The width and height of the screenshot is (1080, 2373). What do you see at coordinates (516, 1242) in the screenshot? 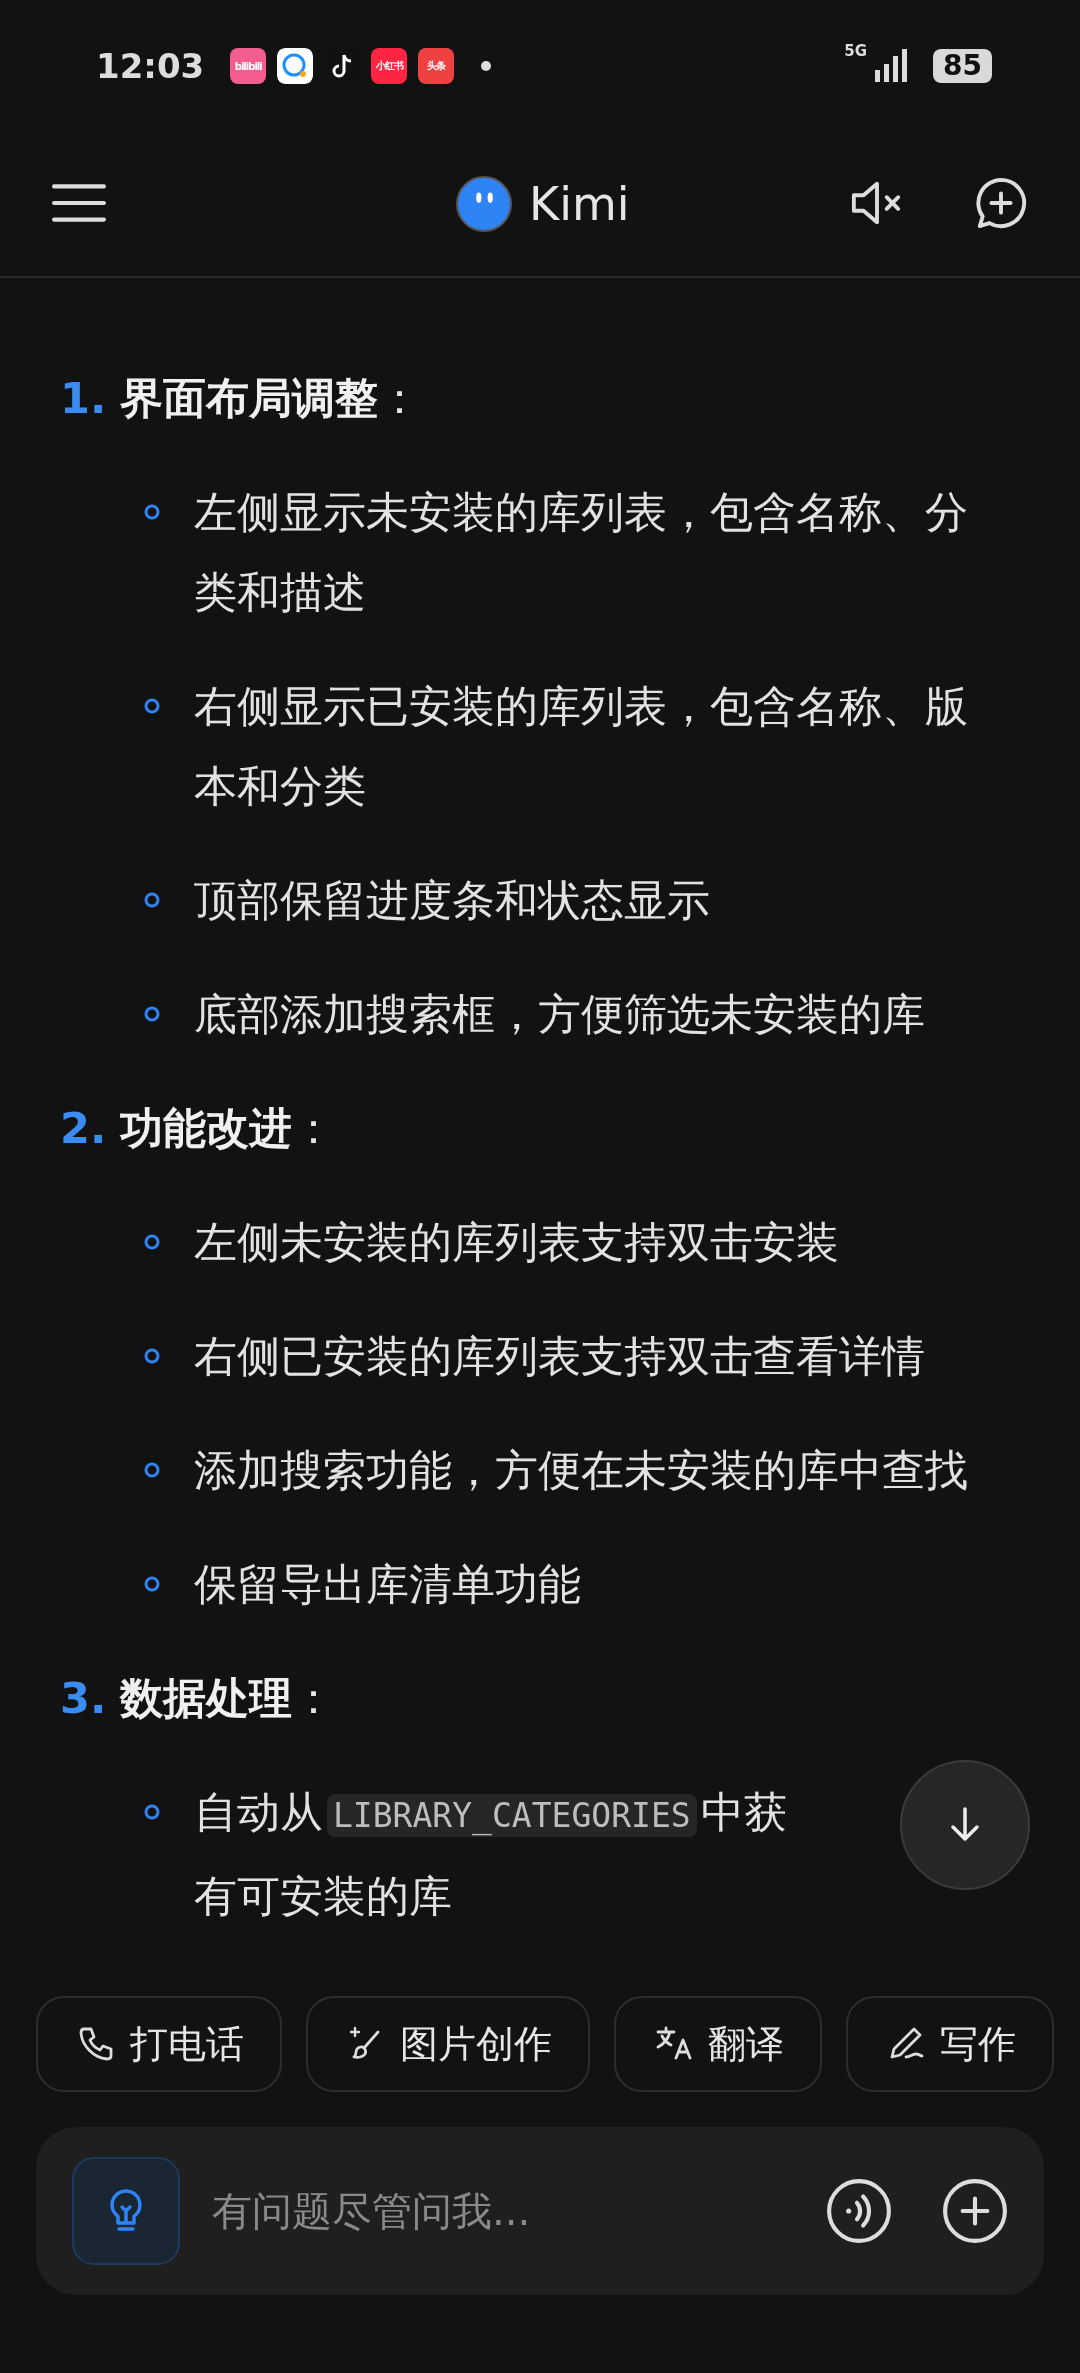
I see `list-item-text: 左侧未安装的库列表支持双击安装` at bounding box center [516, 1242].